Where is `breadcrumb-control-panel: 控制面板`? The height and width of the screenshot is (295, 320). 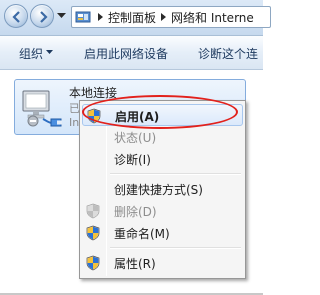
breadcrumb-control-panel: 控制面板 is located at coordinates (132, 17).